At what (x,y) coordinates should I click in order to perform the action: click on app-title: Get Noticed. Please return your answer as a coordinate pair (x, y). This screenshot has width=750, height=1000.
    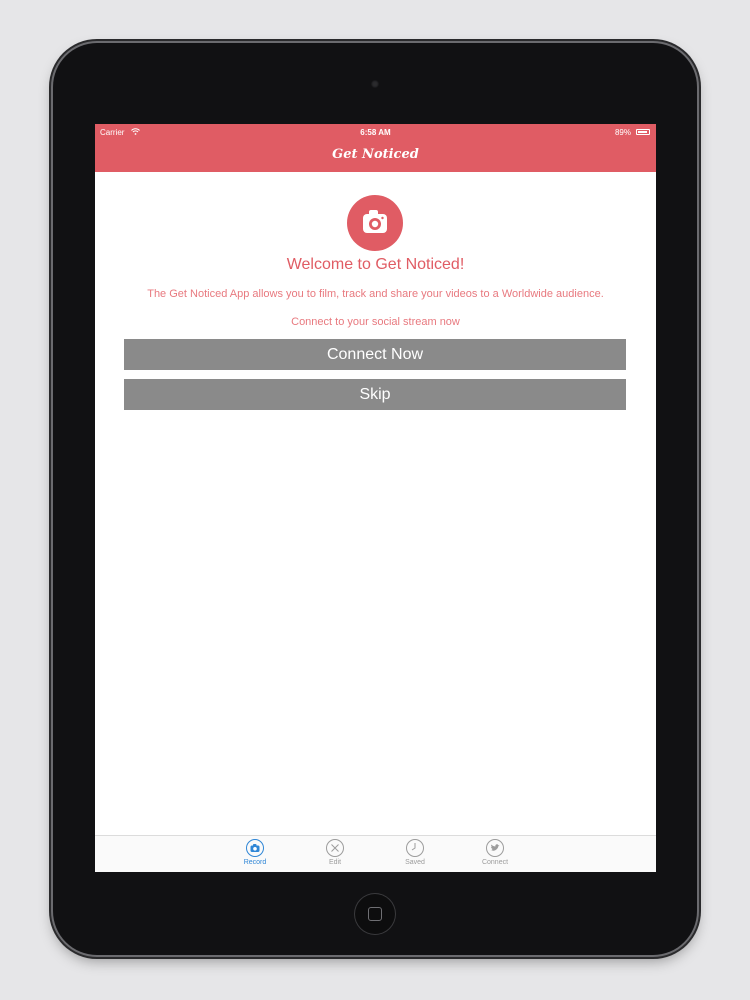
    Looking at the image, I should click on (375, 154).